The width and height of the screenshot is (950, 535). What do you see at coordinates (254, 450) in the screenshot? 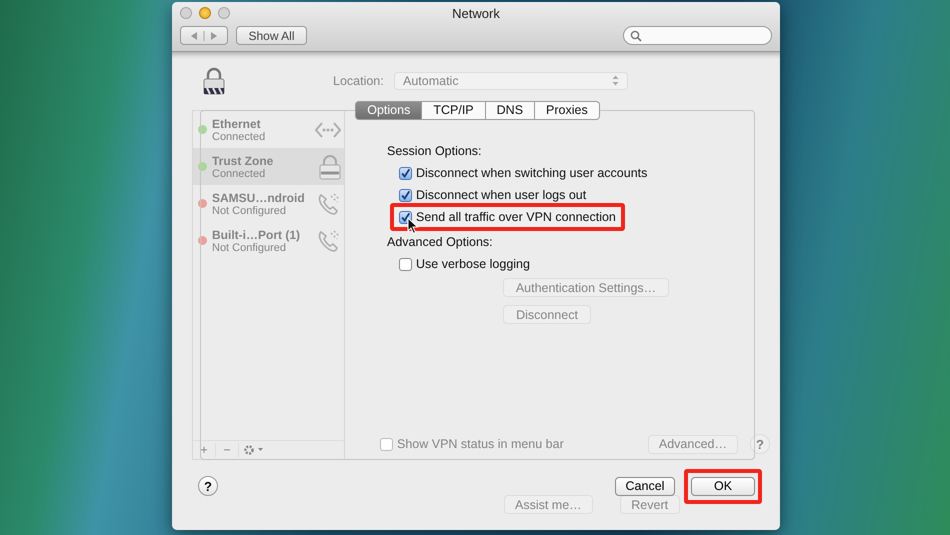
I see `gear-icon` at bounding box center [254, 450].